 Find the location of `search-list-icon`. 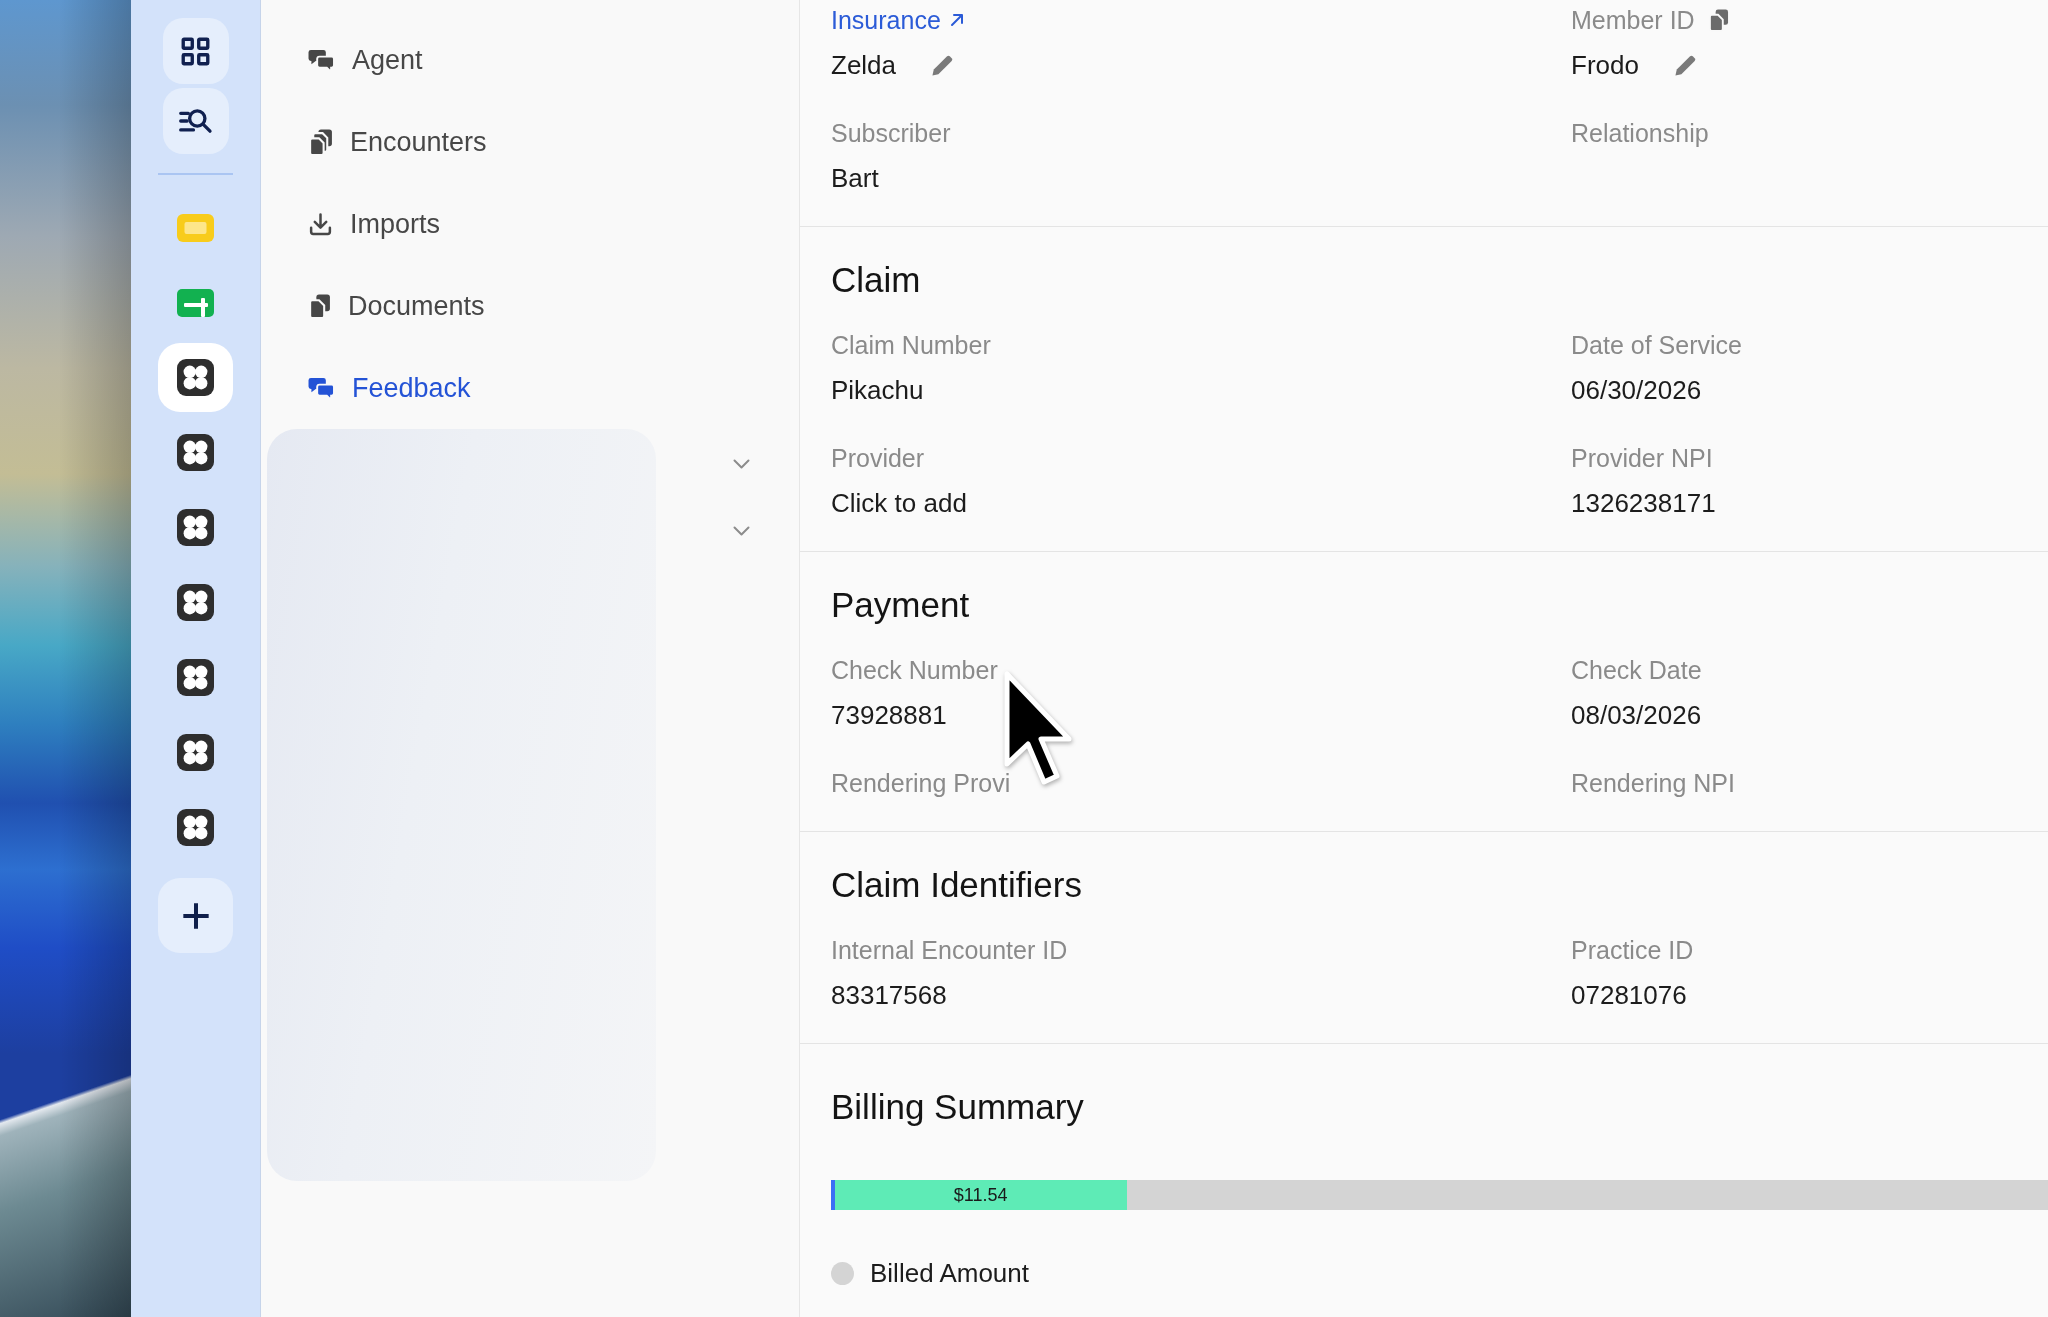

search-list-icon is located at coordinates (195, 121).